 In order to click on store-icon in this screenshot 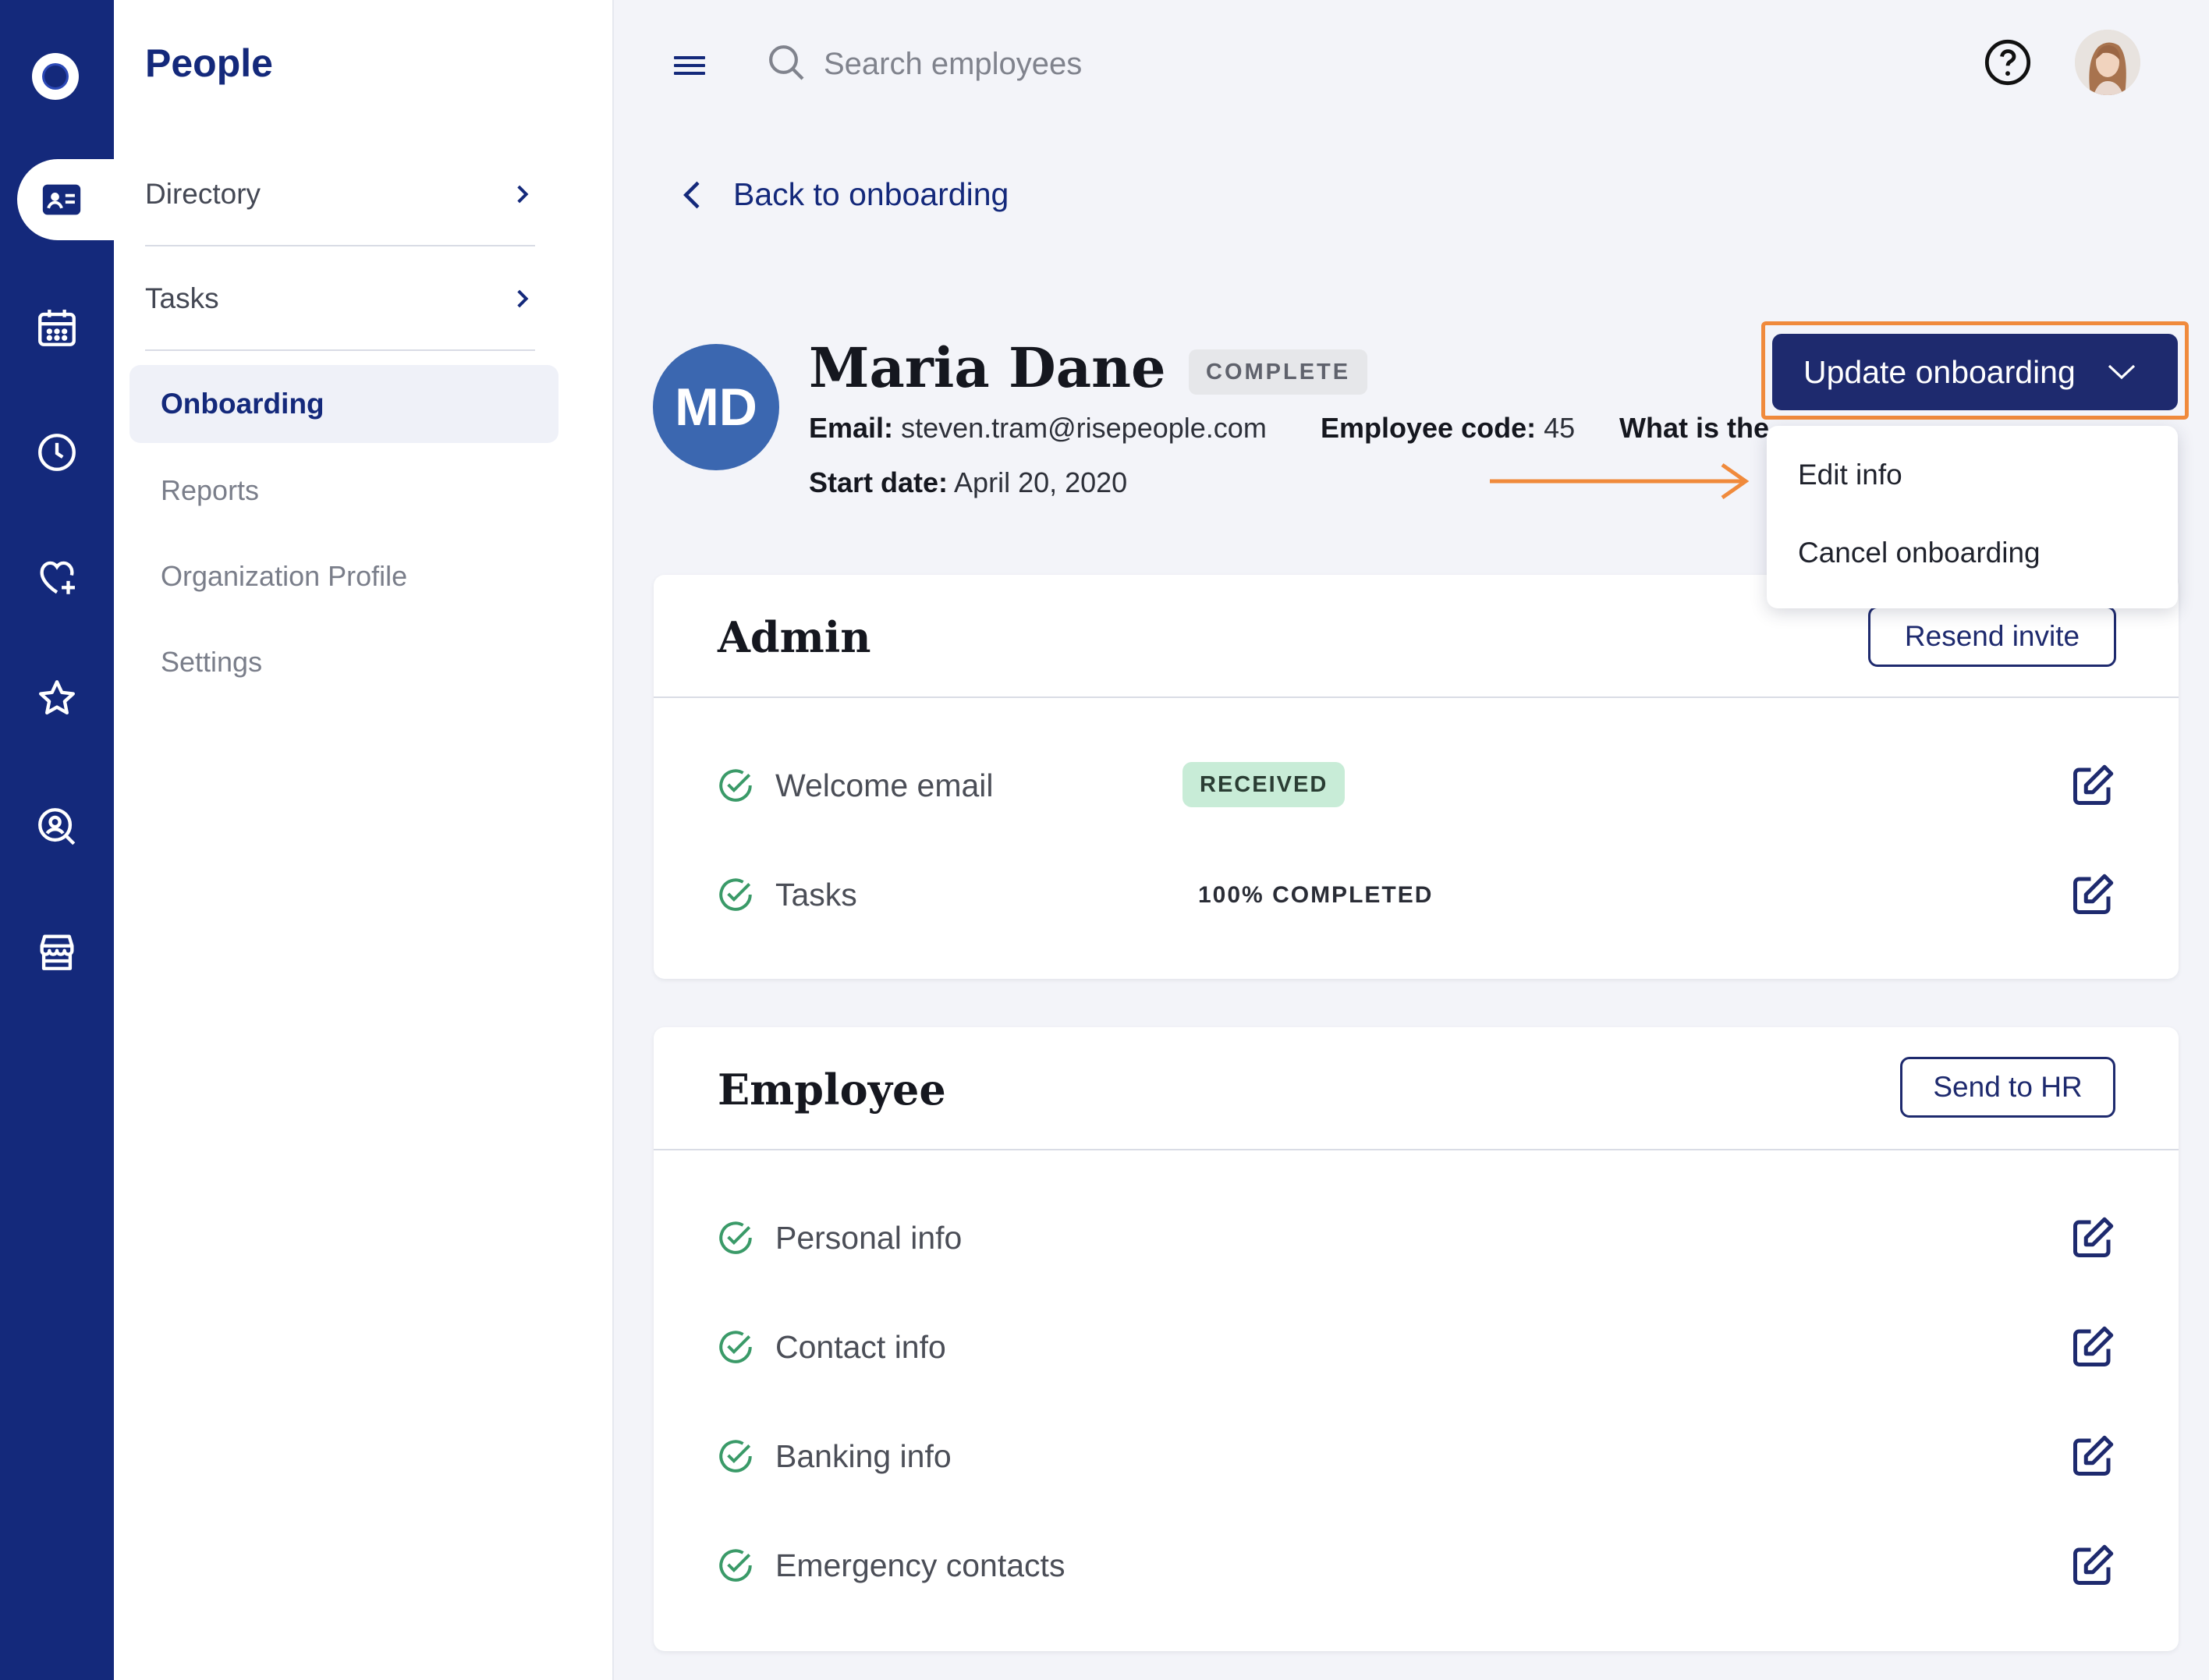, I will do `click(57, 952)`.